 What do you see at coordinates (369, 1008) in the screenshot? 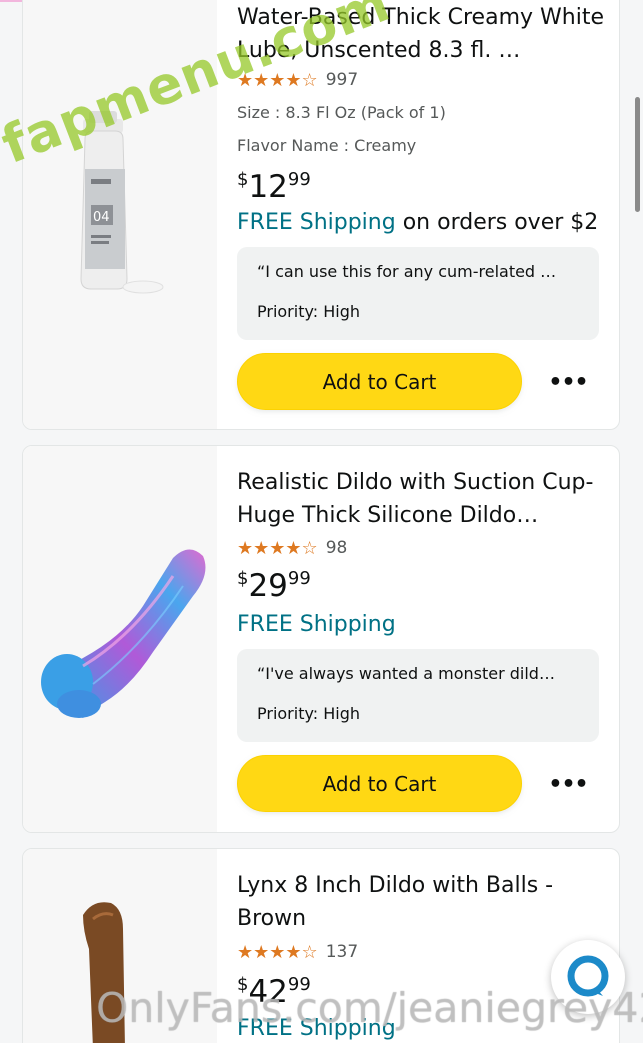
I see `watermark-bottom: OnlyFans.com/jeaniegrey42` at bounding box center [369, 1008].